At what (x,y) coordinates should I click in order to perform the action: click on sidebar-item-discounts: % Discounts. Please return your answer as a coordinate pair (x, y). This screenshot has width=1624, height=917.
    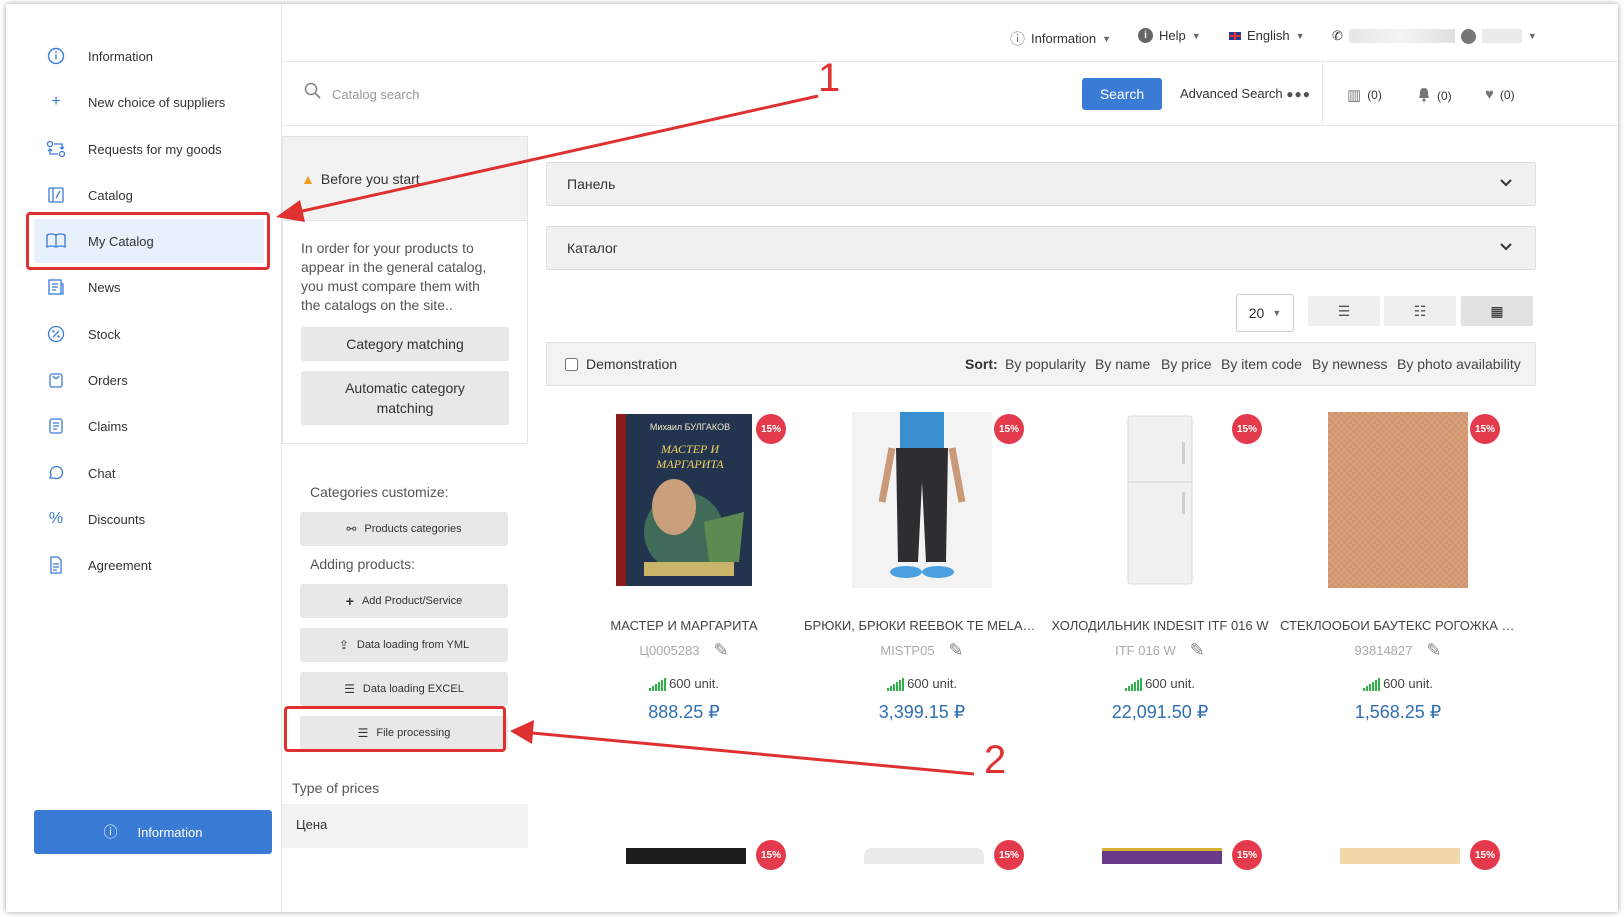
    Looking at the image, I should click on (149, 519).